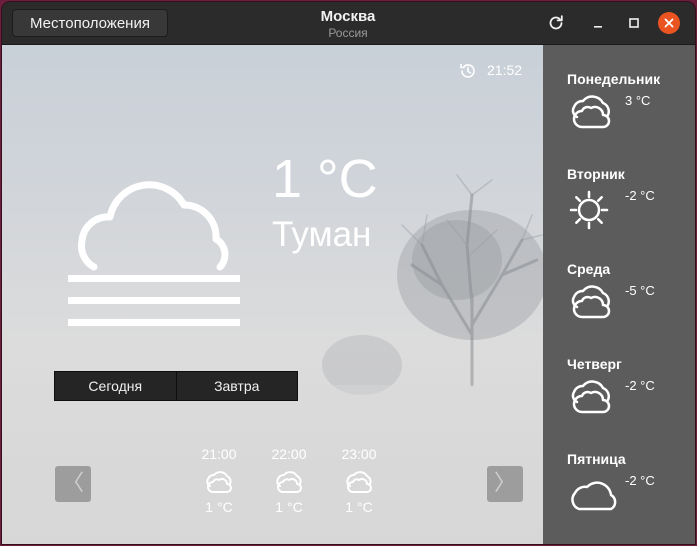 This screenshot has height=546, width=697. I want to click on next-hours-button: 〉, so click(505, 484).